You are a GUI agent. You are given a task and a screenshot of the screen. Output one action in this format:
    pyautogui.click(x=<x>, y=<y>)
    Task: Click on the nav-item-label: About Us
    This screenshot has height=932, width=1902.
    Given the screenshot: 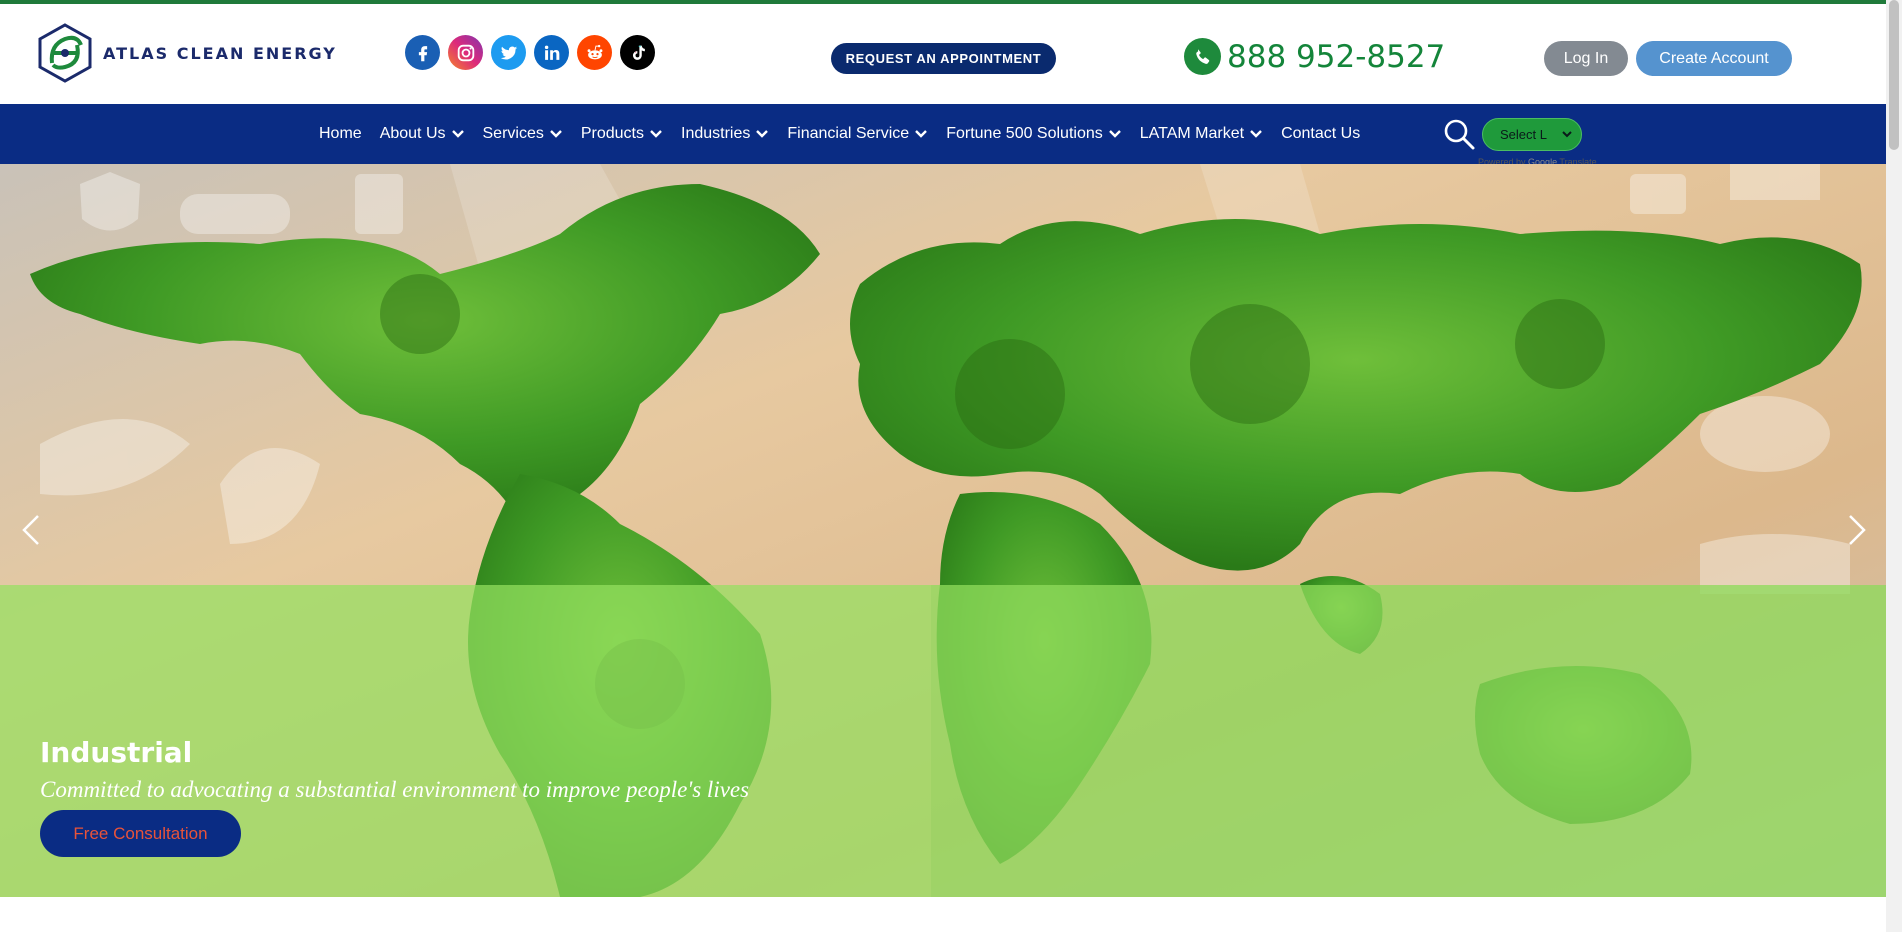 What is the action you would take?
    pyautogui.click(x=412, y=133)
    